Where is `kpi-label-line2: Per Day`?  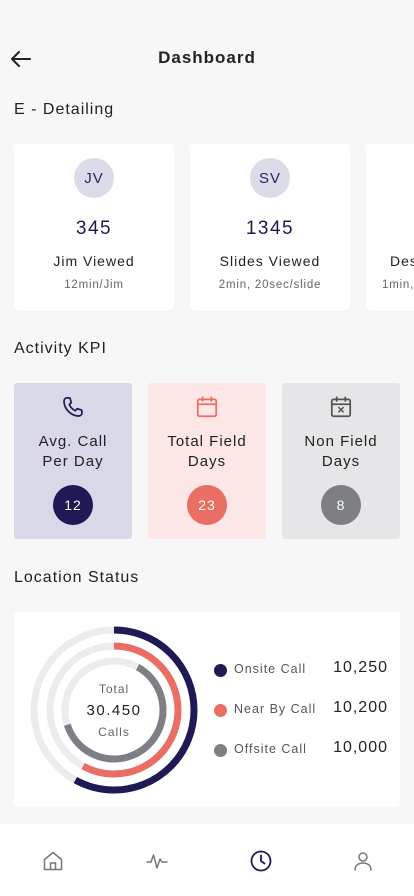 kpi-label-line2: Per Day is located at coordinates (73, 461).